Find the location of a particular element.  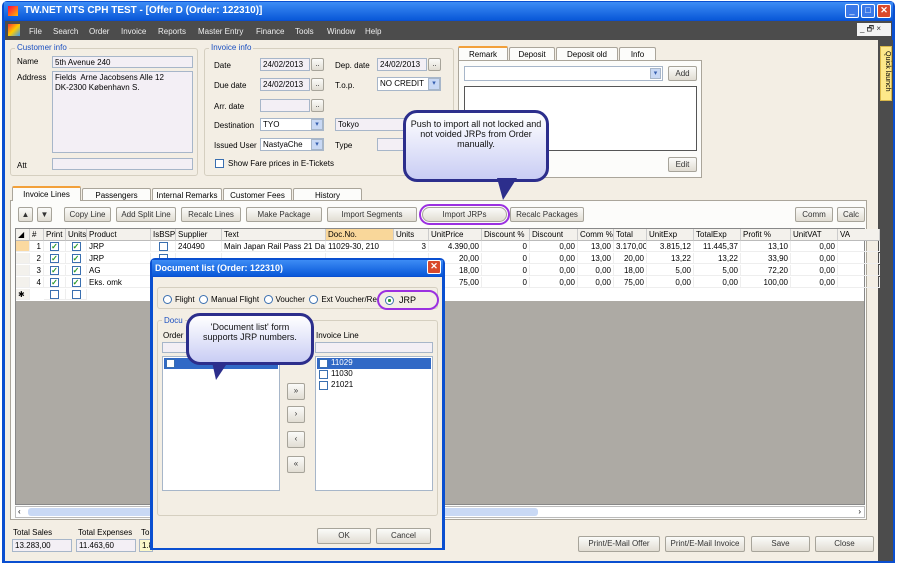

close-window-button: ✕ is located at coordinates (884, 11).